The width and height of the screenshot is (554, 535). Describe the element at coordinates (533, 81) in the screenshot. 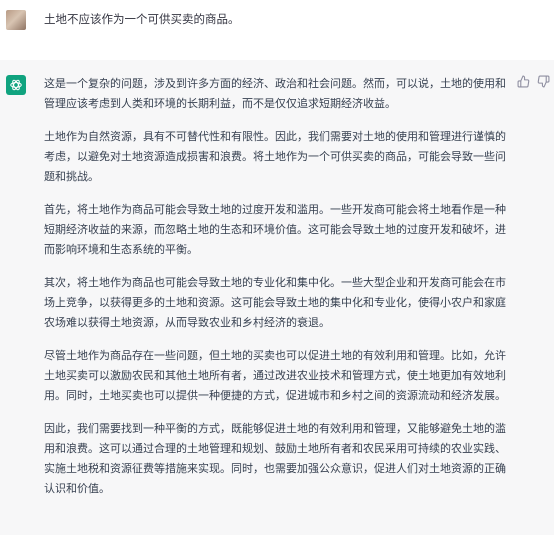

I see `feedback-buttons` at that location.